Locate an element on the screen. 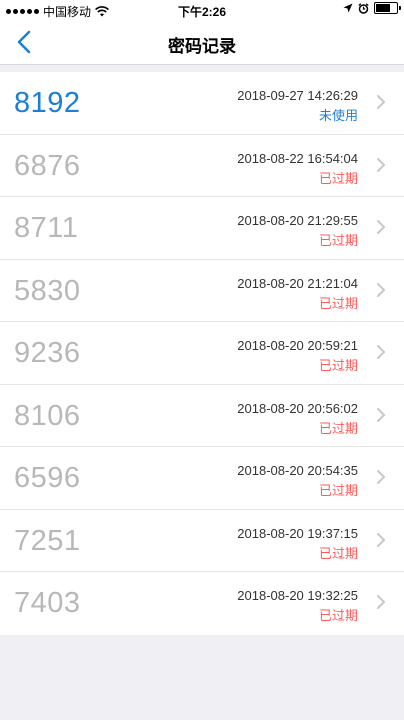  record-datetime: 2018-08-20 21:21:04 is located at coordinates (297, 283).